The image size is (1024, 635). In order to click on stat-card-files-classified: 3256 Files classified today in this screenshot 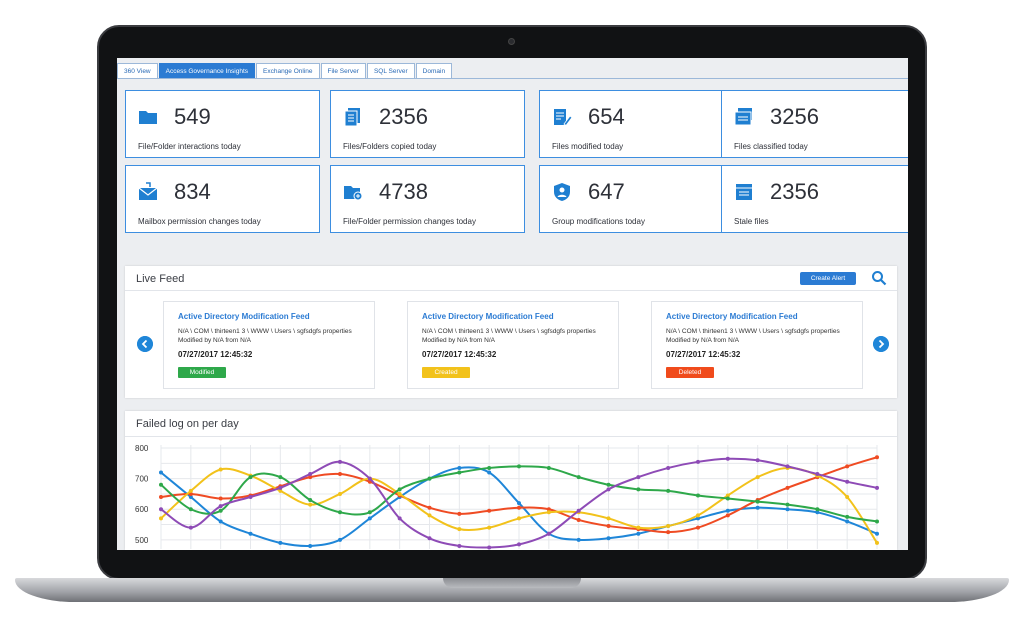, I will do `click(814, 124)`.